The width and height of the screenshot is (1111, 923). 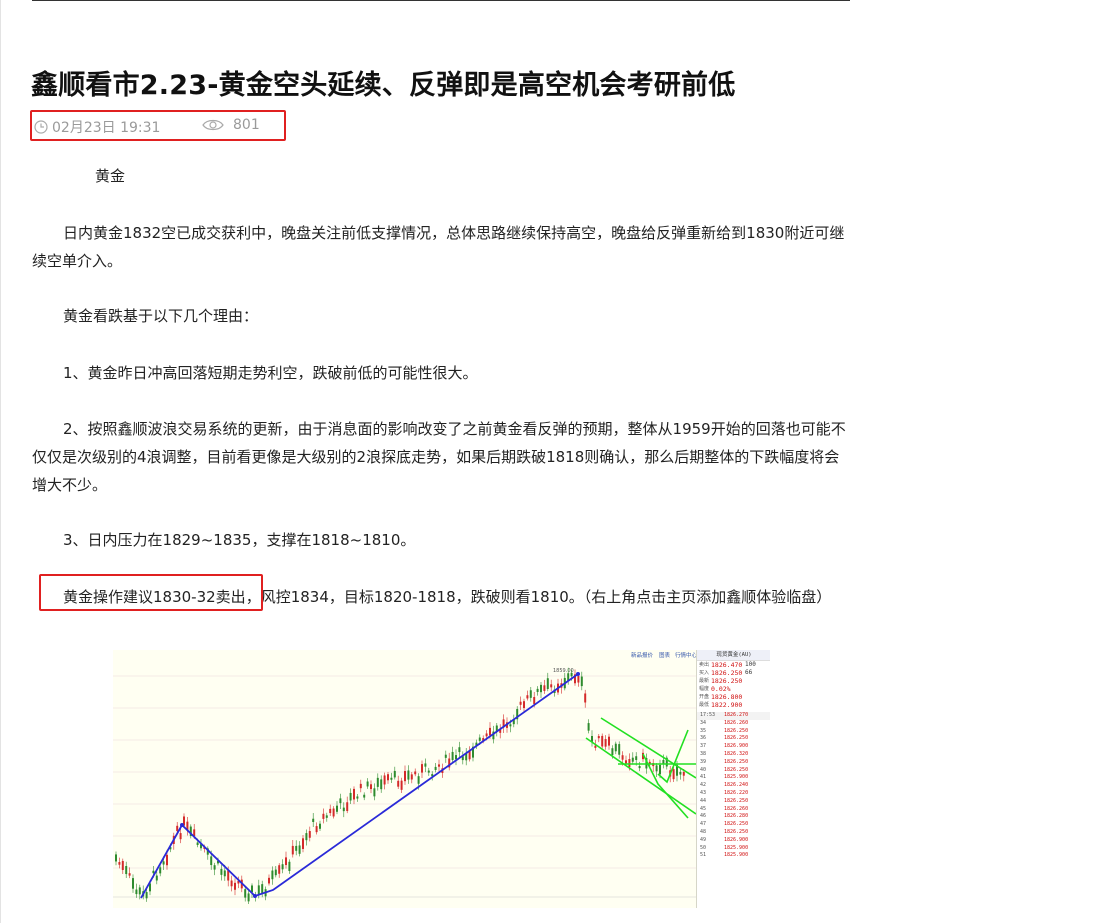 What do you see at coordinates (733, 755) in the screenshot?
I see `tick-row: 38 1826.320` at bounding box center [733, 755].